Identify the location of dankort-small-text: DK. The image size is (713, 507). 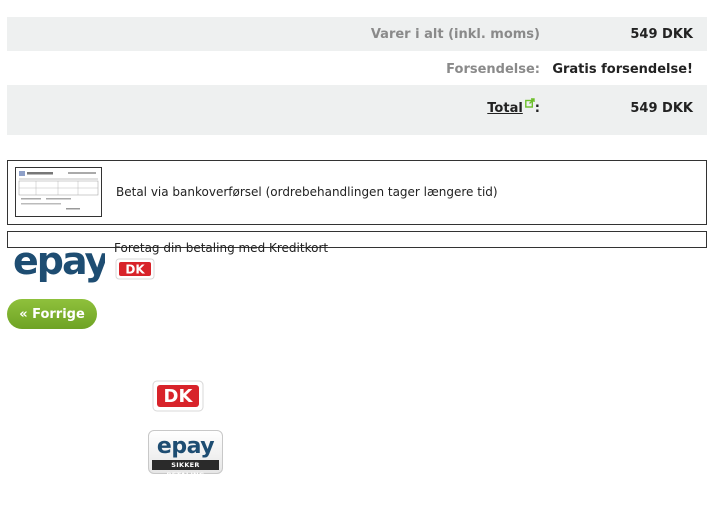
(135, 270).